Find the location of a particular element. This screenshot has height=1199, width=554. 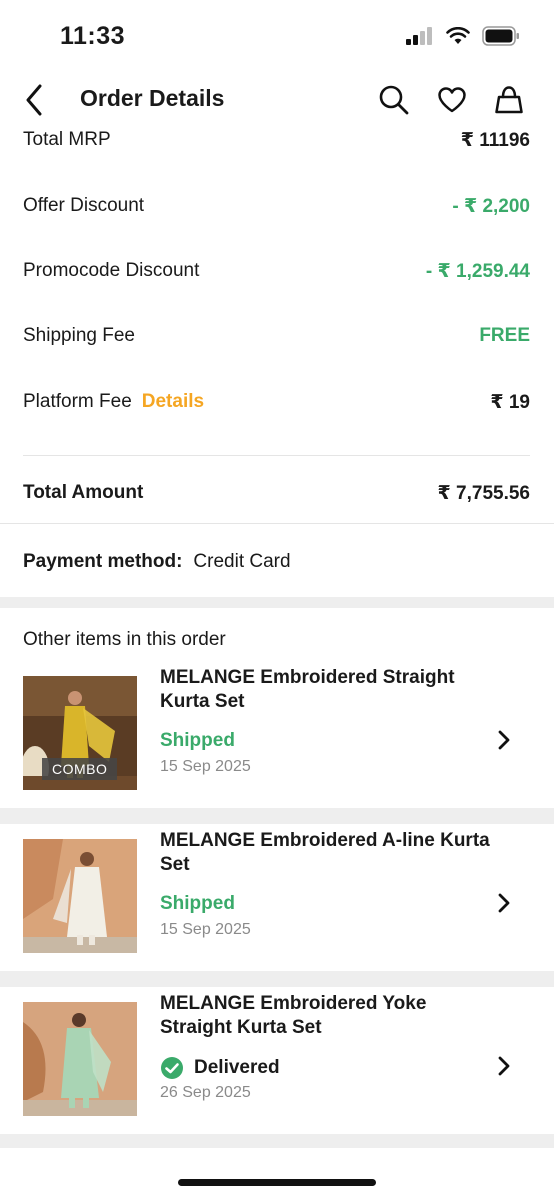

total-amount-label: Total Amount is located at coordinates (83, 492).